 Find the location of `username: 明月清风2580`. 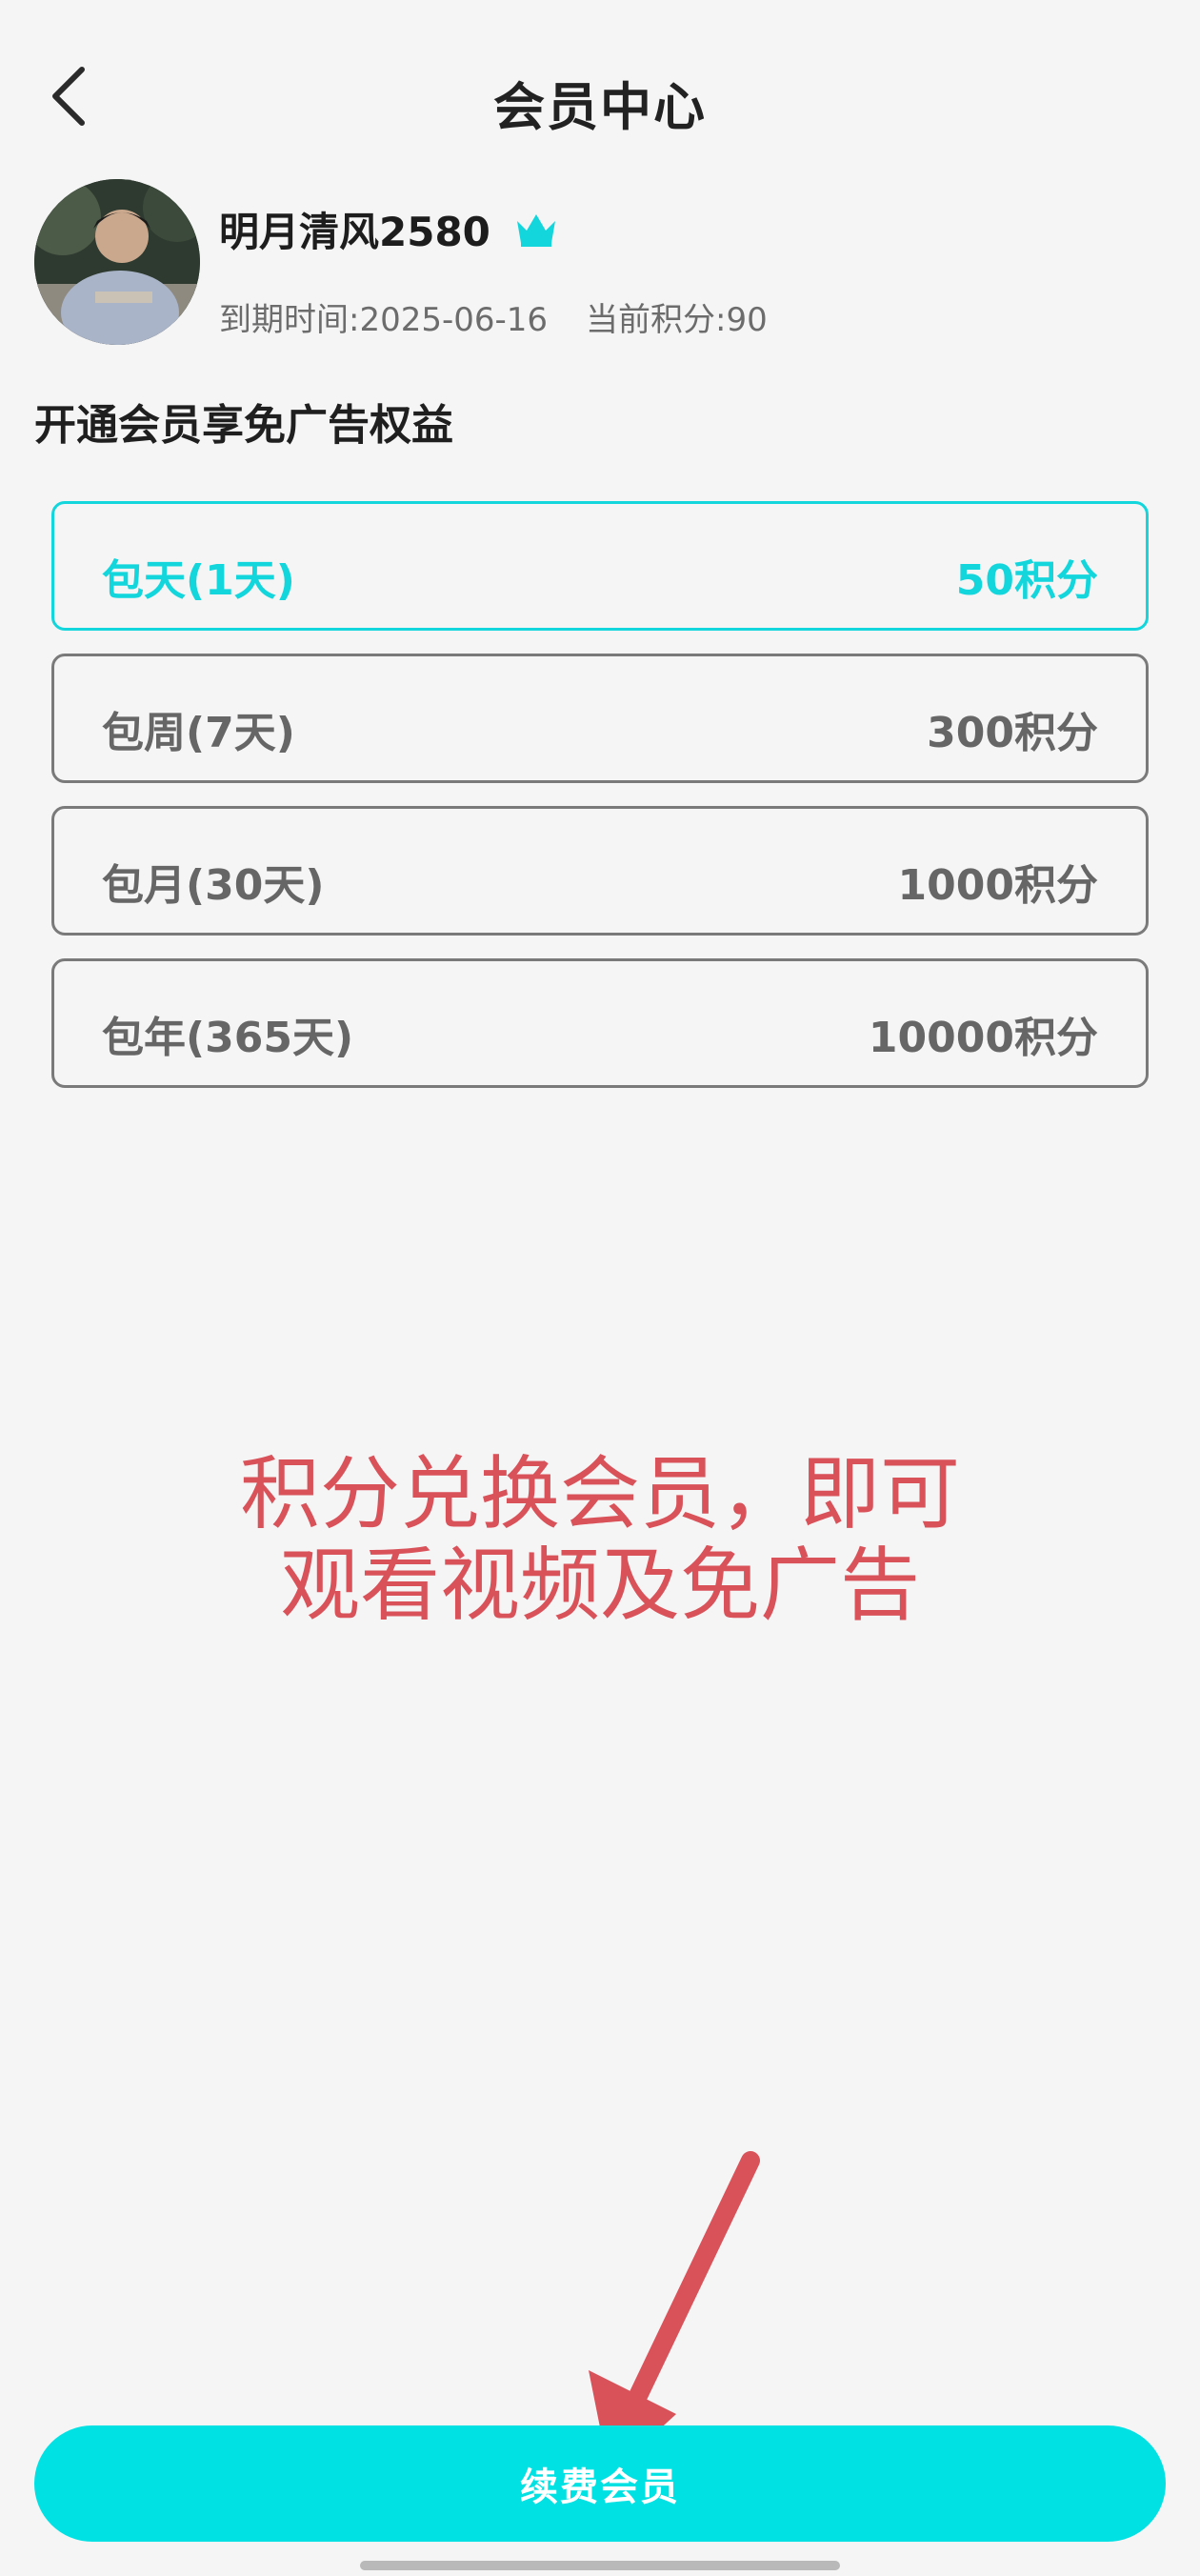

username: 明月清风2580 is located at coordinates (354, 232).